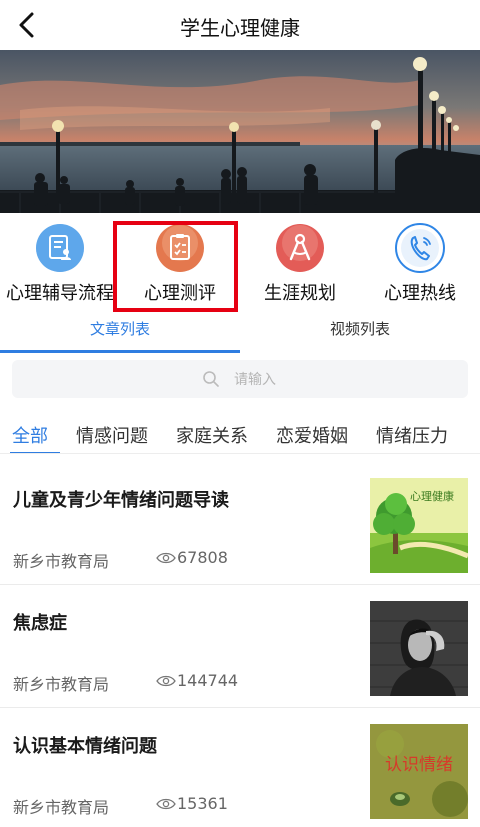  What do you see at coordinates (255, 380) in the screenshot?
I see `search-placeholder: 请输入` at bounding box center [255, 380].